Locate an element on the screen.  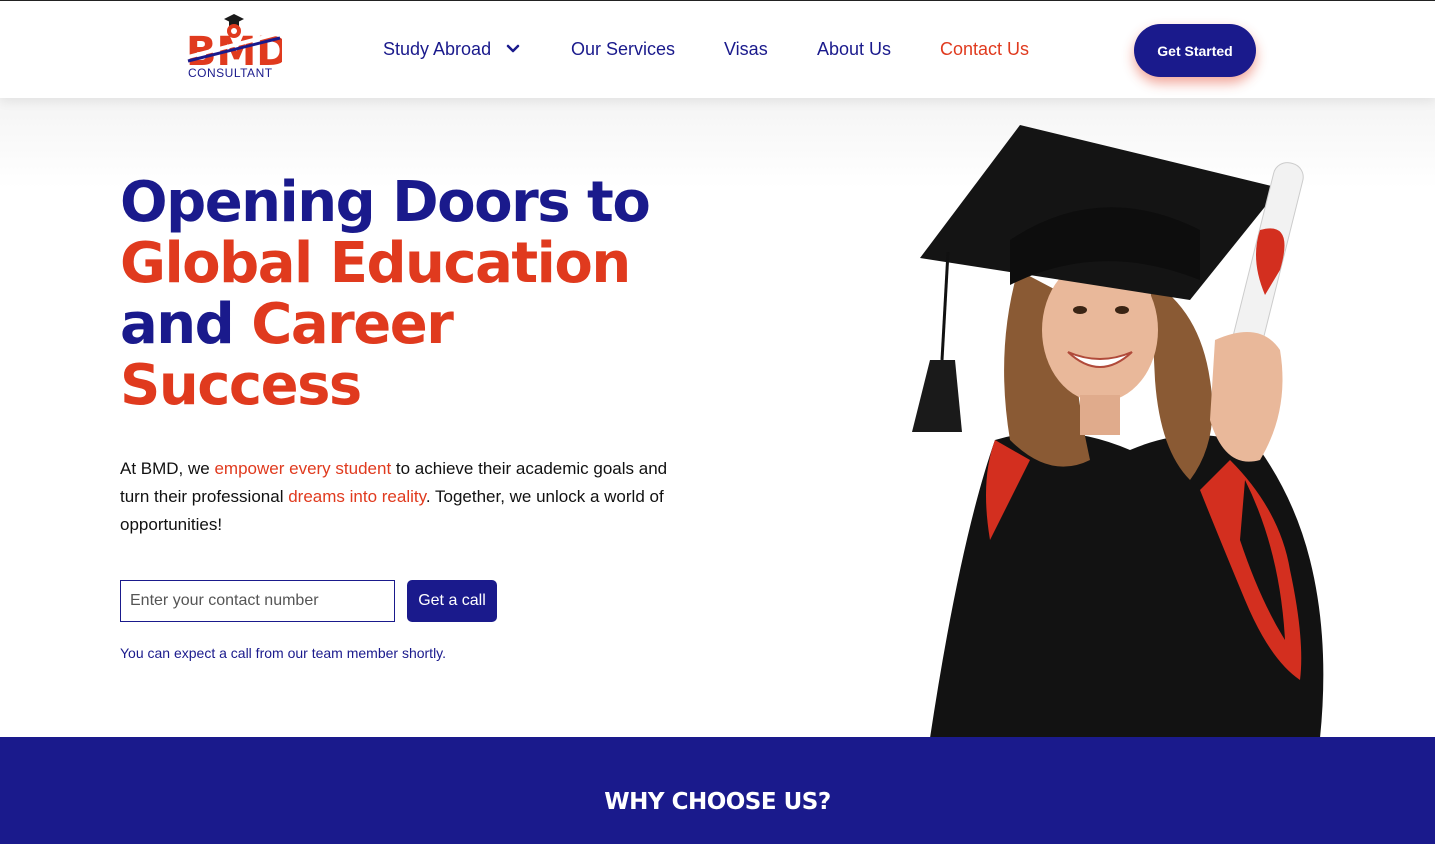
headline-line-1: Opening Doors to is located at coordinates (385, 202).